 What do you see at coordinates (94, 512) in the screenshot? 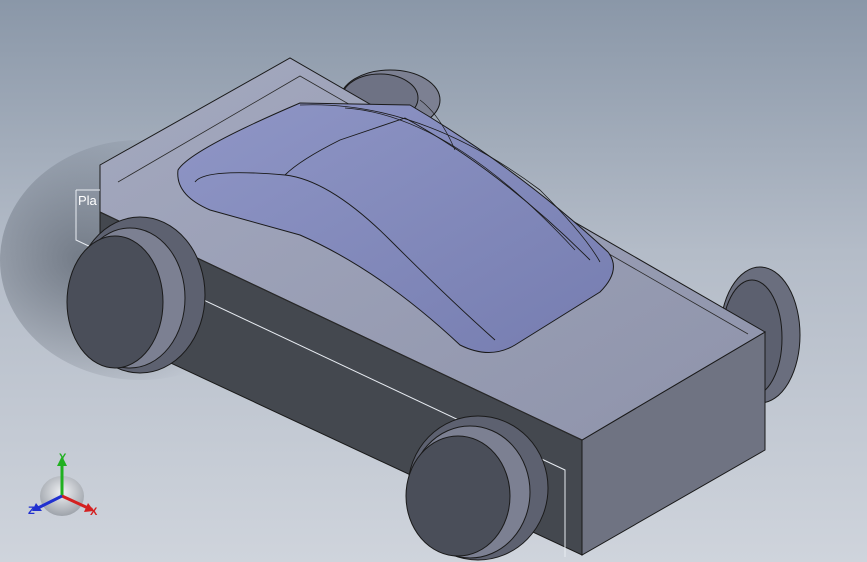
I see `x-axis-label: X` at bounding box center [94, 512].